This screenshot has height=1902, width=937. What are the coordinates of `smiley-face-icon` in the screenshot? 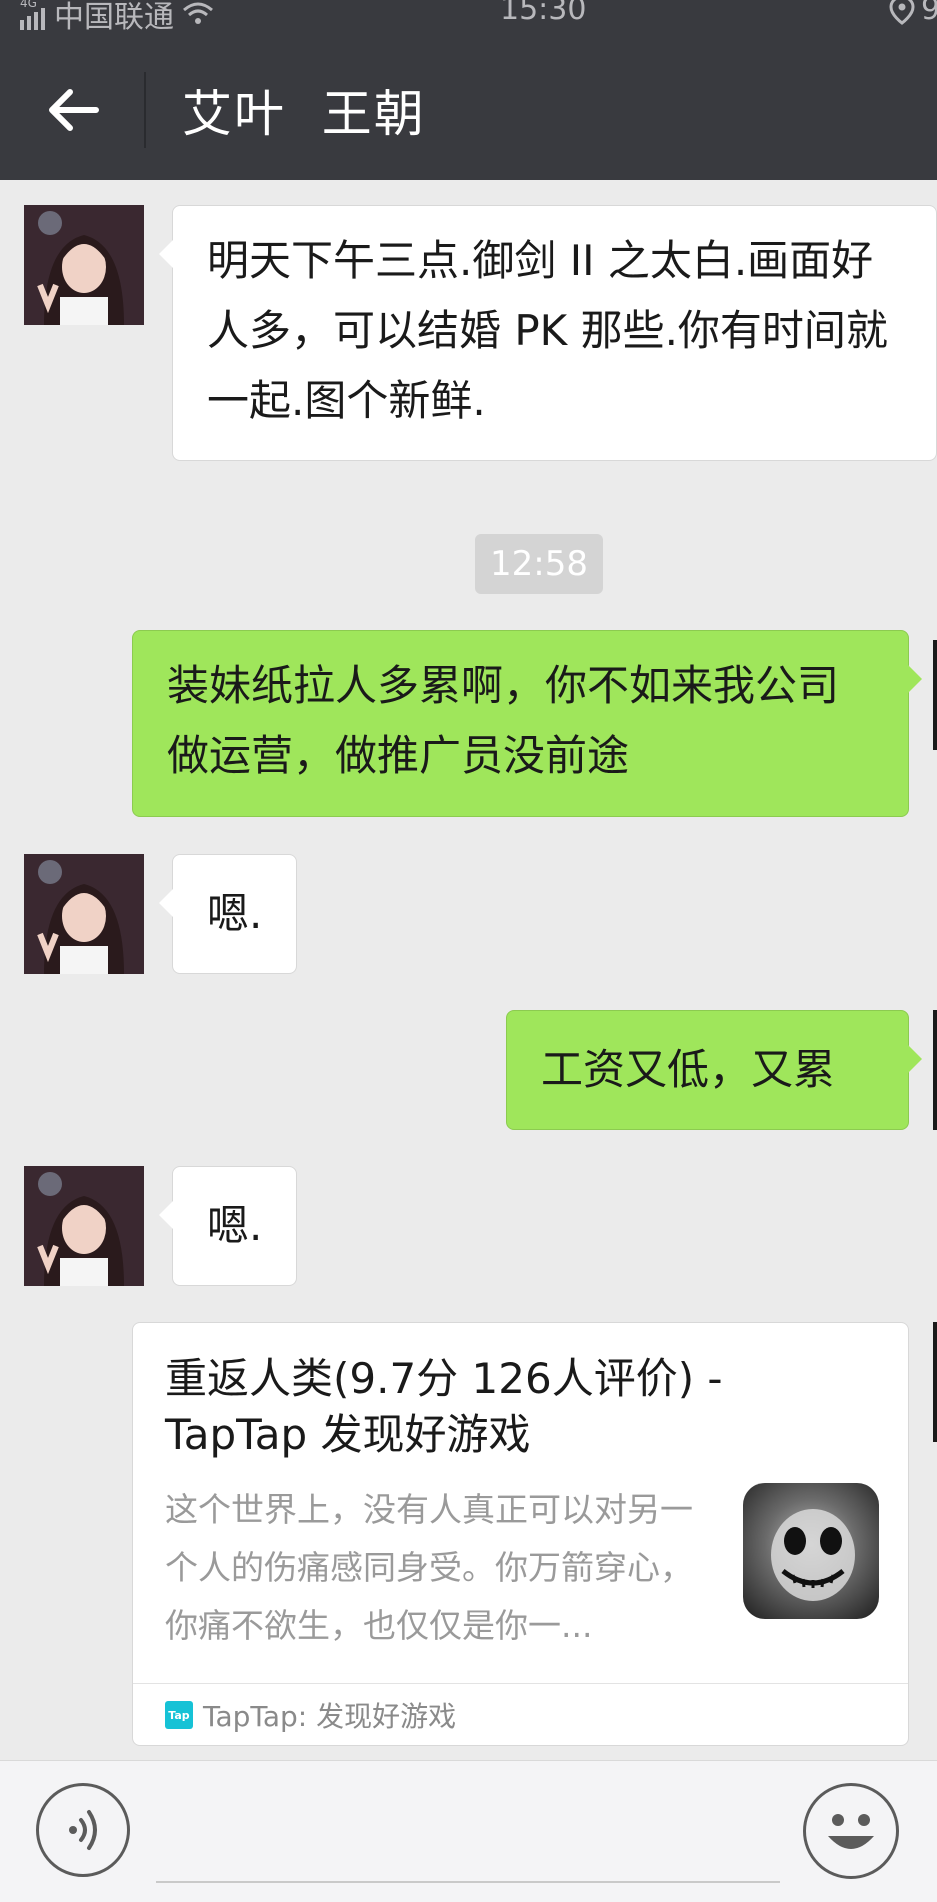 It's located at (851, 1831).